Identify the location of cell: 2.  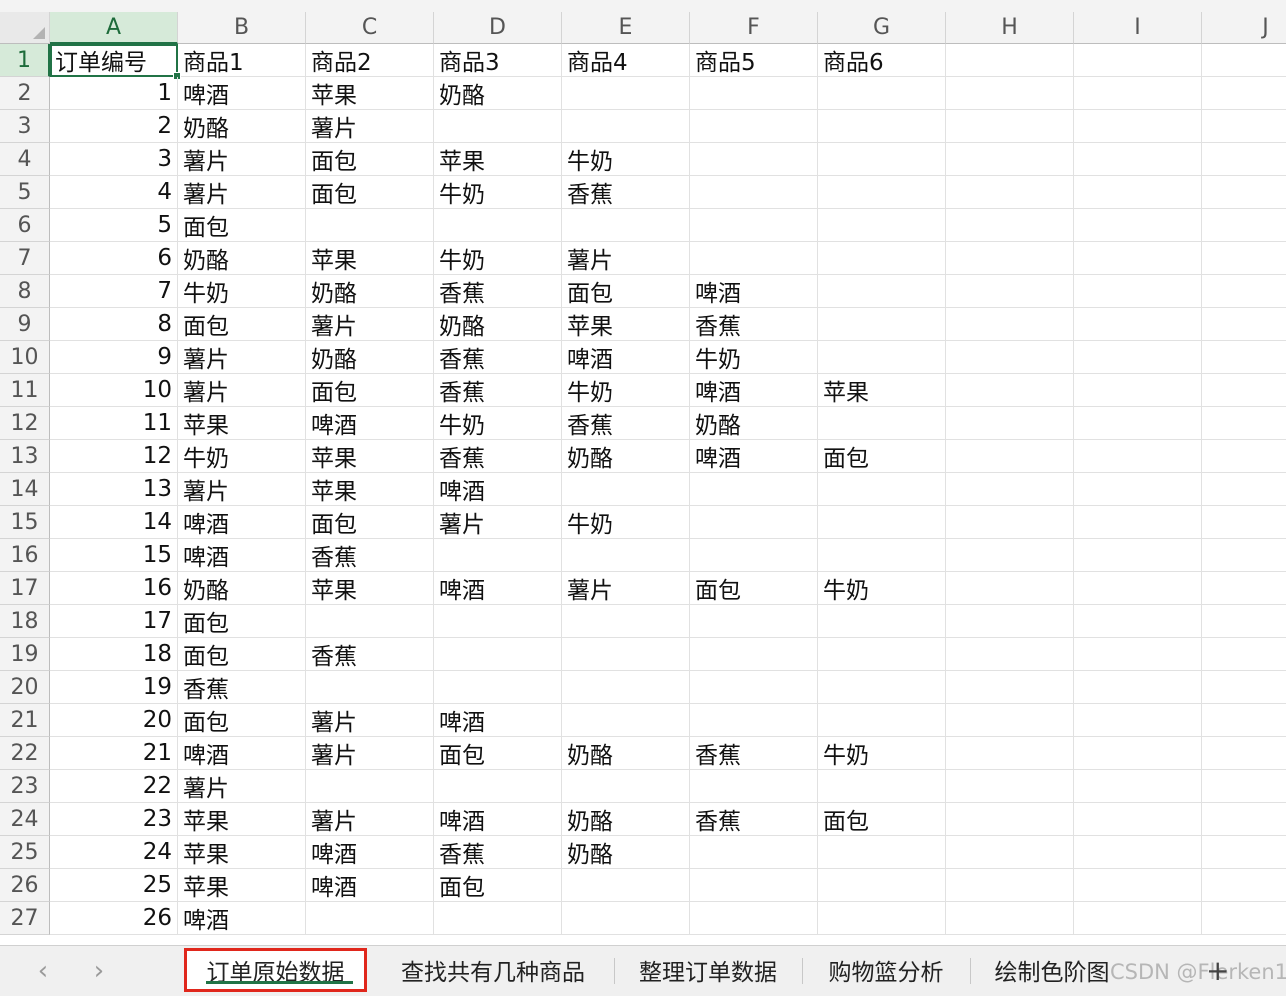
(114, 126).